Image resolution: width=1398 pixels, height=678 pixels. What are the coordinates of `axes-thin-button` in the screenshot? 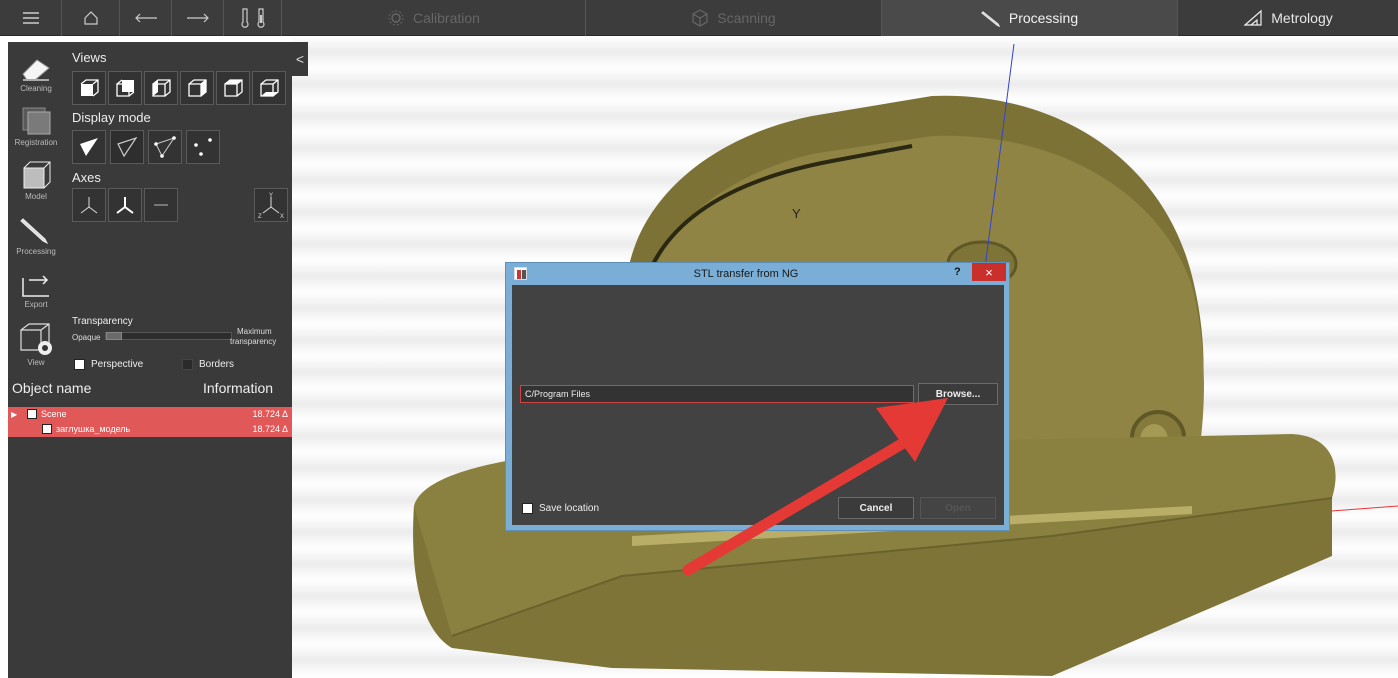 It's located at (89, 205).